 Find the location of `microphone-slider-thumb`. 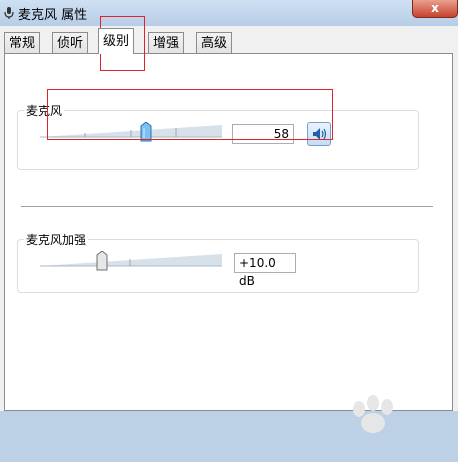

microphone-slider-thumb is located at coordinates (146, 132).